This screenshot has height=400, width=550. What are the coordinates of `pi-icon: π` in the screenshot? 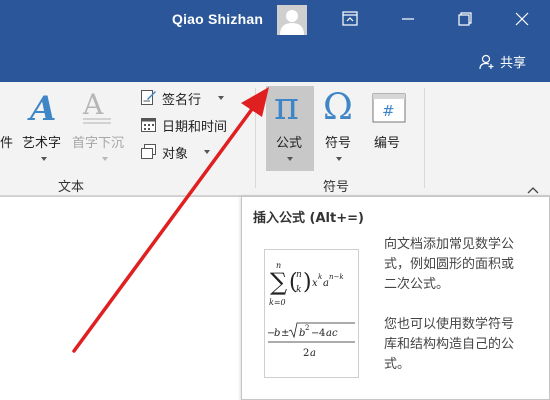 It's located at (290, 106).